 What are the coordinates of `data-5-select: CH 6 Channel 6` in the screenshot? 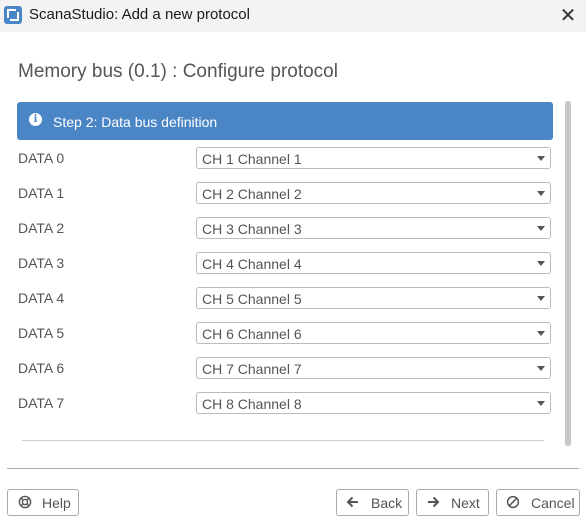 It's located at (373, 333).